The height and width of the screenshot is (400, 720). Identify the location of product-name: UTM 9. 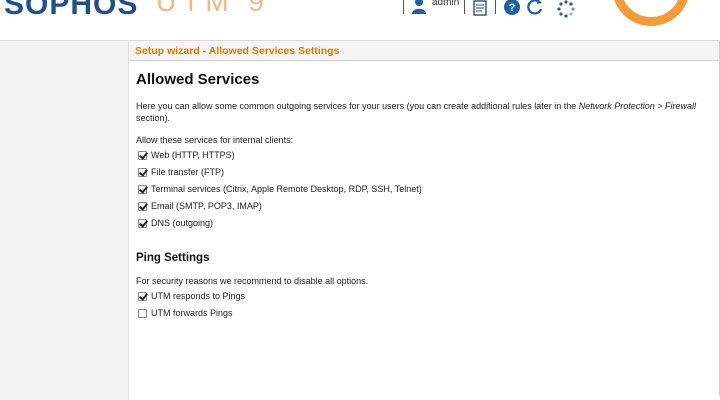
(213, 8).